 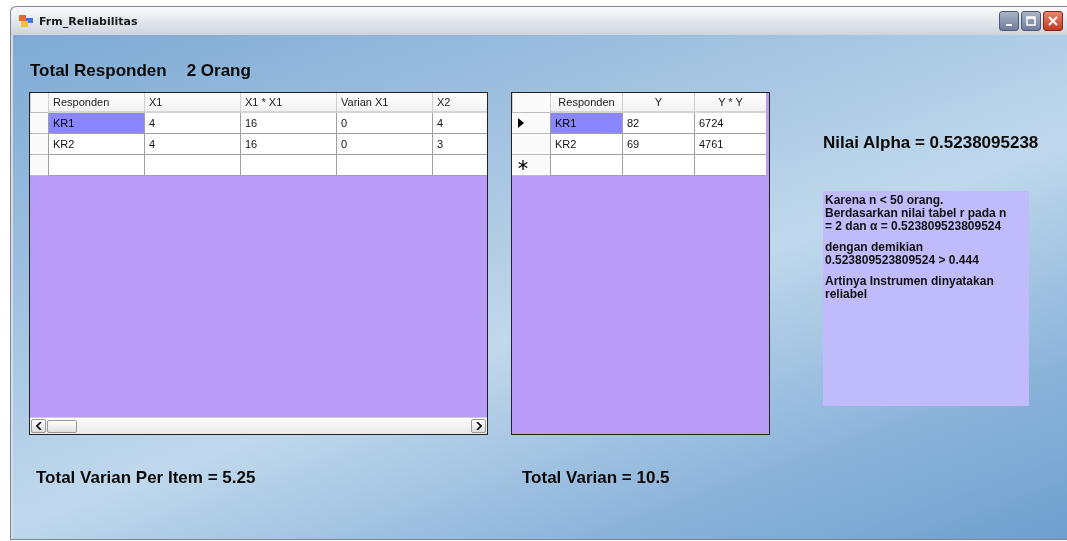 I want to click on scroll-left-button, so click(x=38, y=426).